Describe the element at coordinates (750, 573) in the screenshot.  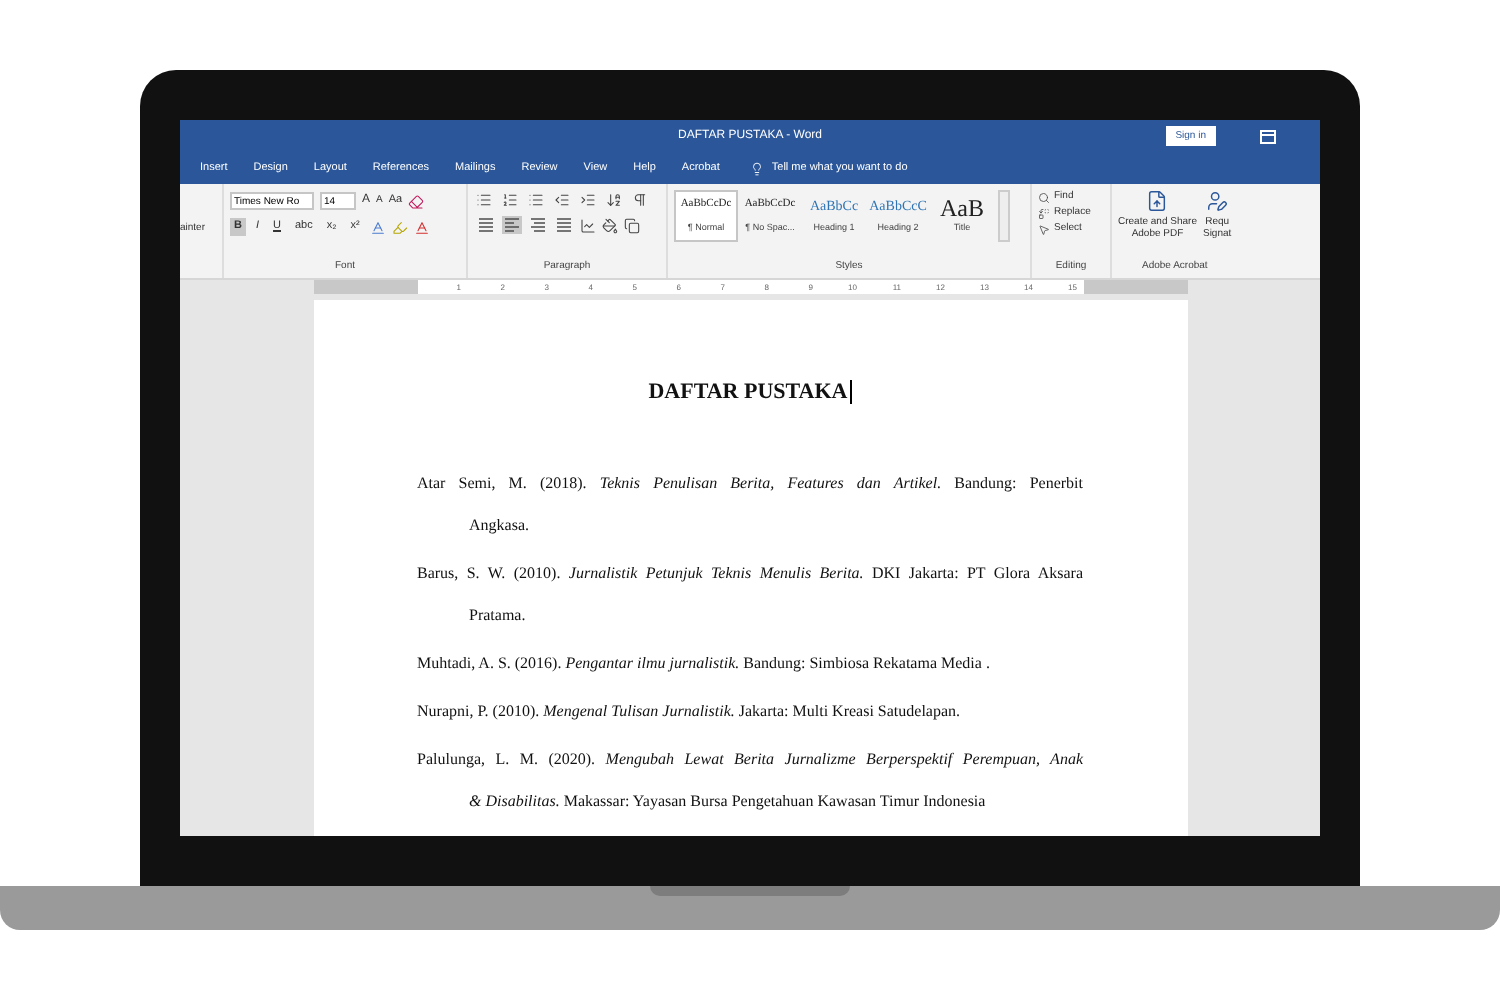
I see `reference-line: Barus, S. W. (2010). Jurnalistik Petunjuk Teknis Menulis Berita. DKI Jakarta: PT Glora Aksara` at that location.